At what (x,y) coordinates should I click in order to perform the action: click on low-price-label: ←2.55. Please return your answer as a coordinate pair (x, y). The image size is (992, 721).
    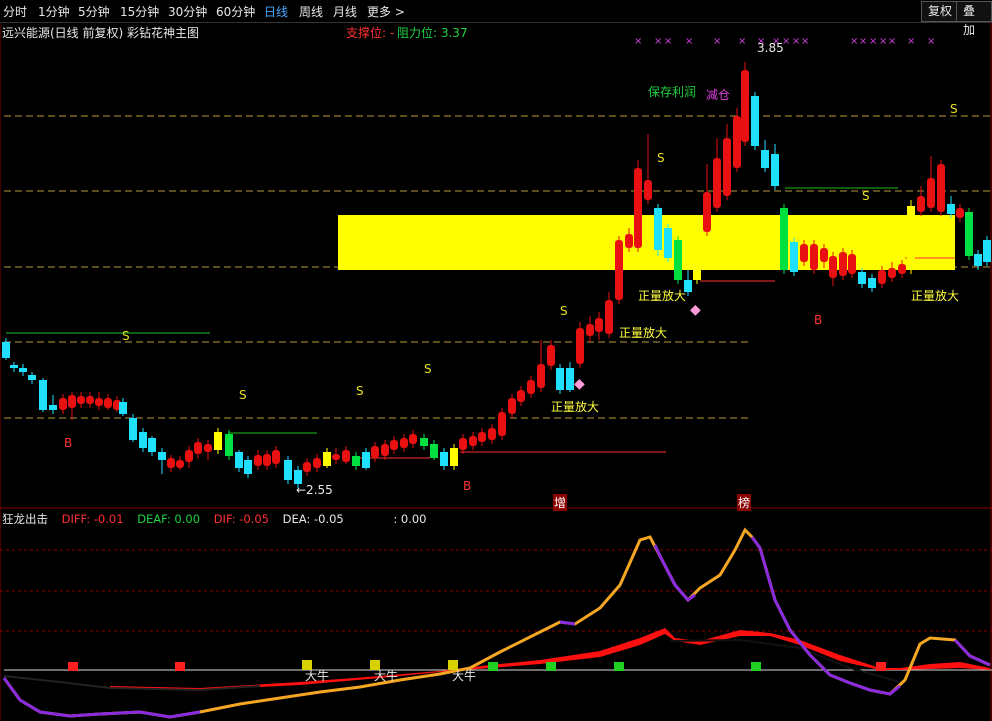
    Looking at the image, I should click on (314, 490).